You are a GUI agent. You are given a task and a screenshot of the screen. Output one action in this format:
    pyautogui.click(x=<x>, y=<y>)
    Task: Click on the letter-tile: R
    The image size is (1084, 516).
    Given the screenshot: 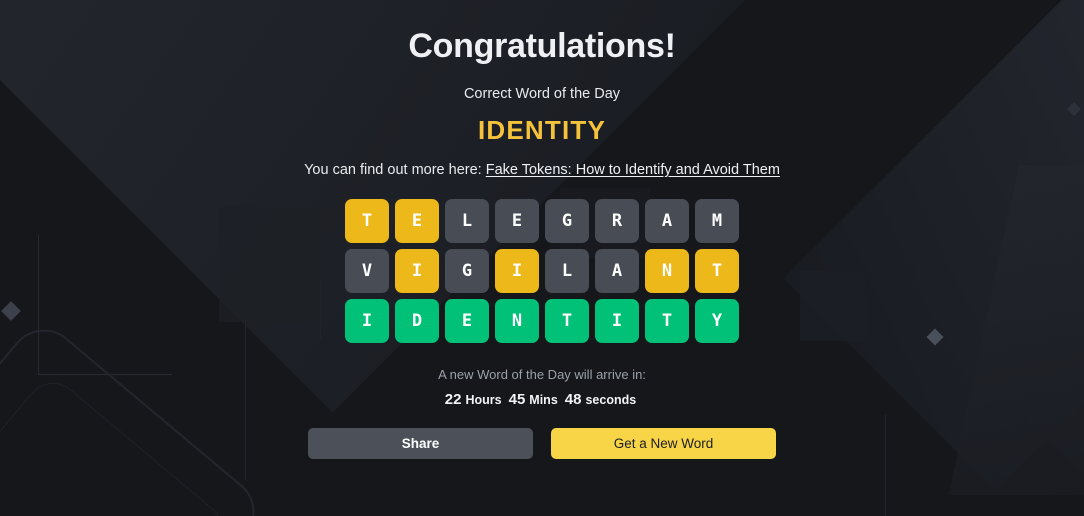 What is the action you would take?
    pyautogui.click(x=617, y=221)
    